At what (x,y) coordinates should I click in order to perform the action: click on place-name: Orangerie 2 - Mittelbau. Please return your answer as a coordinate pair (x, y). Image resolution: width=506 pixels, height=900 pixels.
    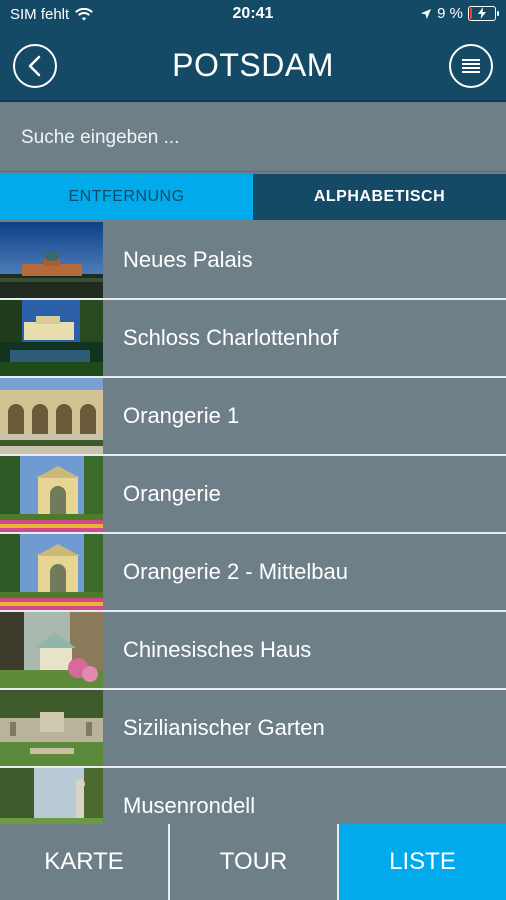
    Looking at the image, I should click on (235, 571).